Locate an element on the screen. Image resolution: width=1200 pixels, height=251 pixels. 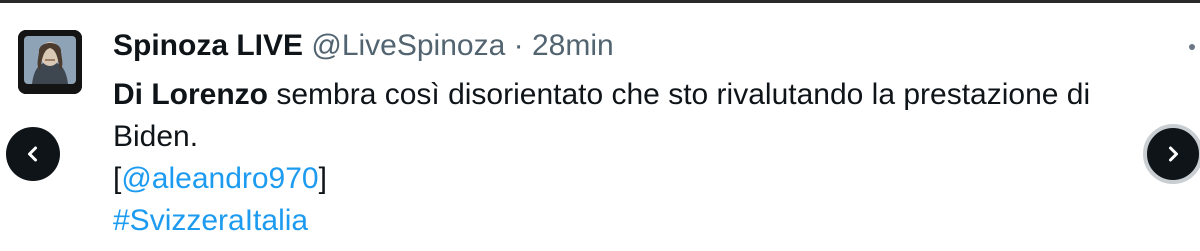
mention-close-bracket: ] is located at coordinates (322, 178).